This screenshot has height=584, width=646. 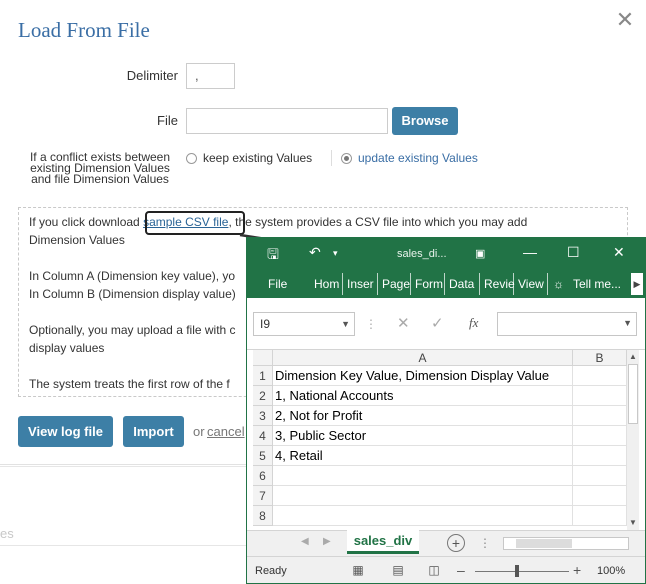 What do you see at coordinates (567, 324) in the screenshot?
I see `formula-input: ▼` at bounding box center [567, 324].